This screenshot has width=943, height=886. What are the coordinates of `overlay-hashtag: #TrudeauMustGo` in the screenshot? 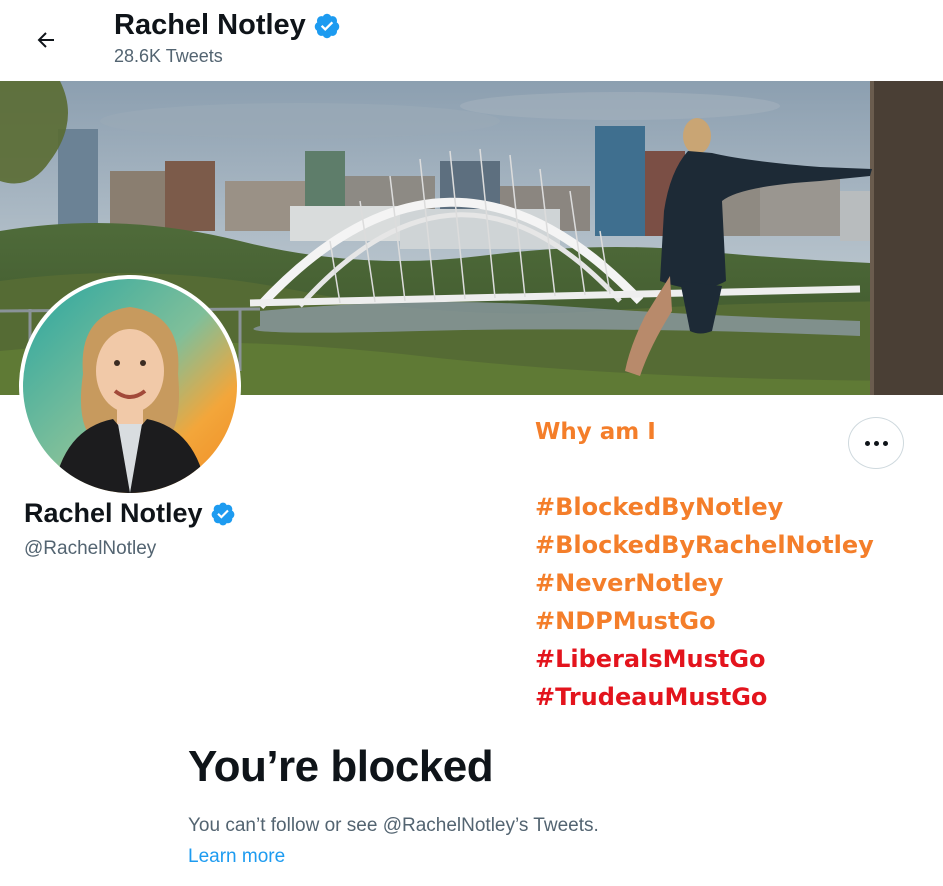 It's located at (651, 697).